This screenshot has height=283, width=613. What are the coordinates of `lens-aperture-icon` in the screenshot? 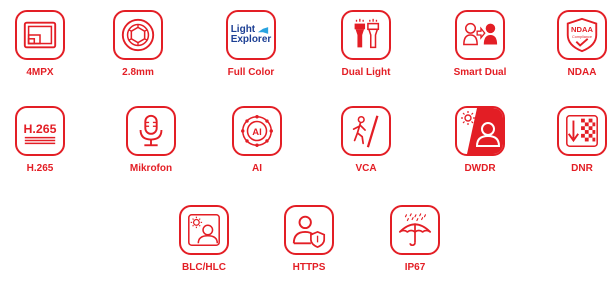 It's located at (138, 35).